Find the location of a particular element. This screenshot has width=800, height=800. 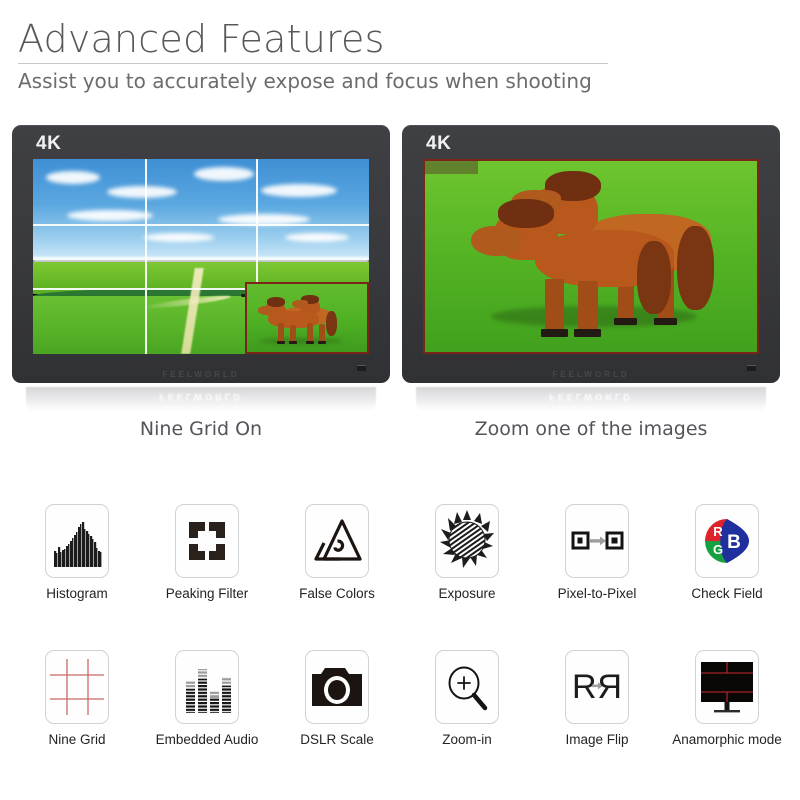

zoom-selection-box is located at coordinates (306, 317).